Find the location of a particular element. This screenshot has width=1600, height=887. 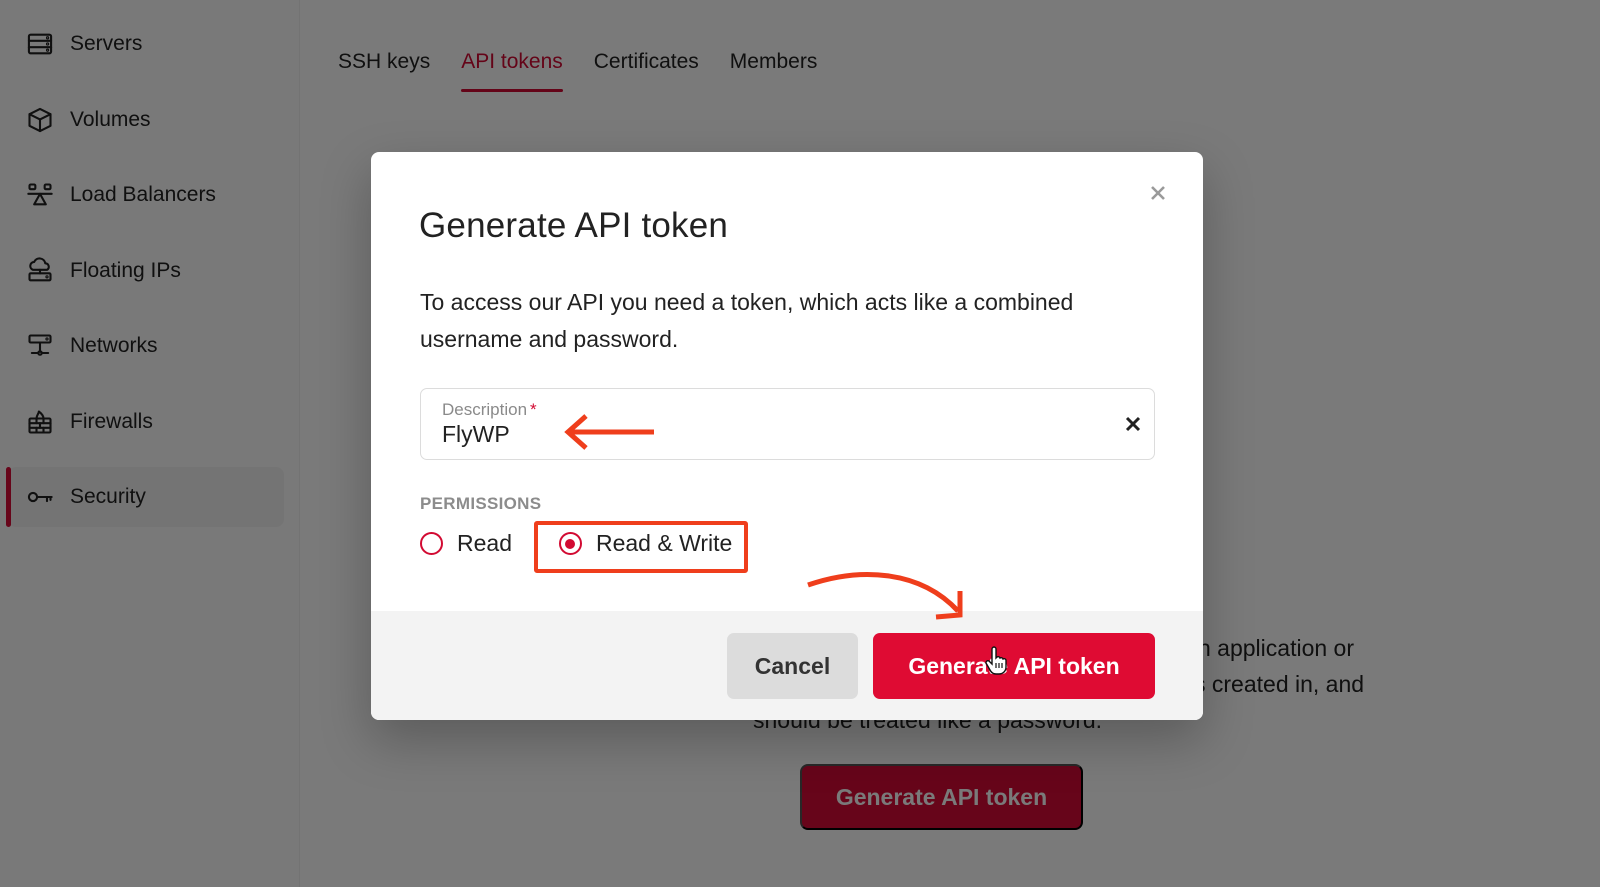

close-button is located at coordinates (1158, 193).